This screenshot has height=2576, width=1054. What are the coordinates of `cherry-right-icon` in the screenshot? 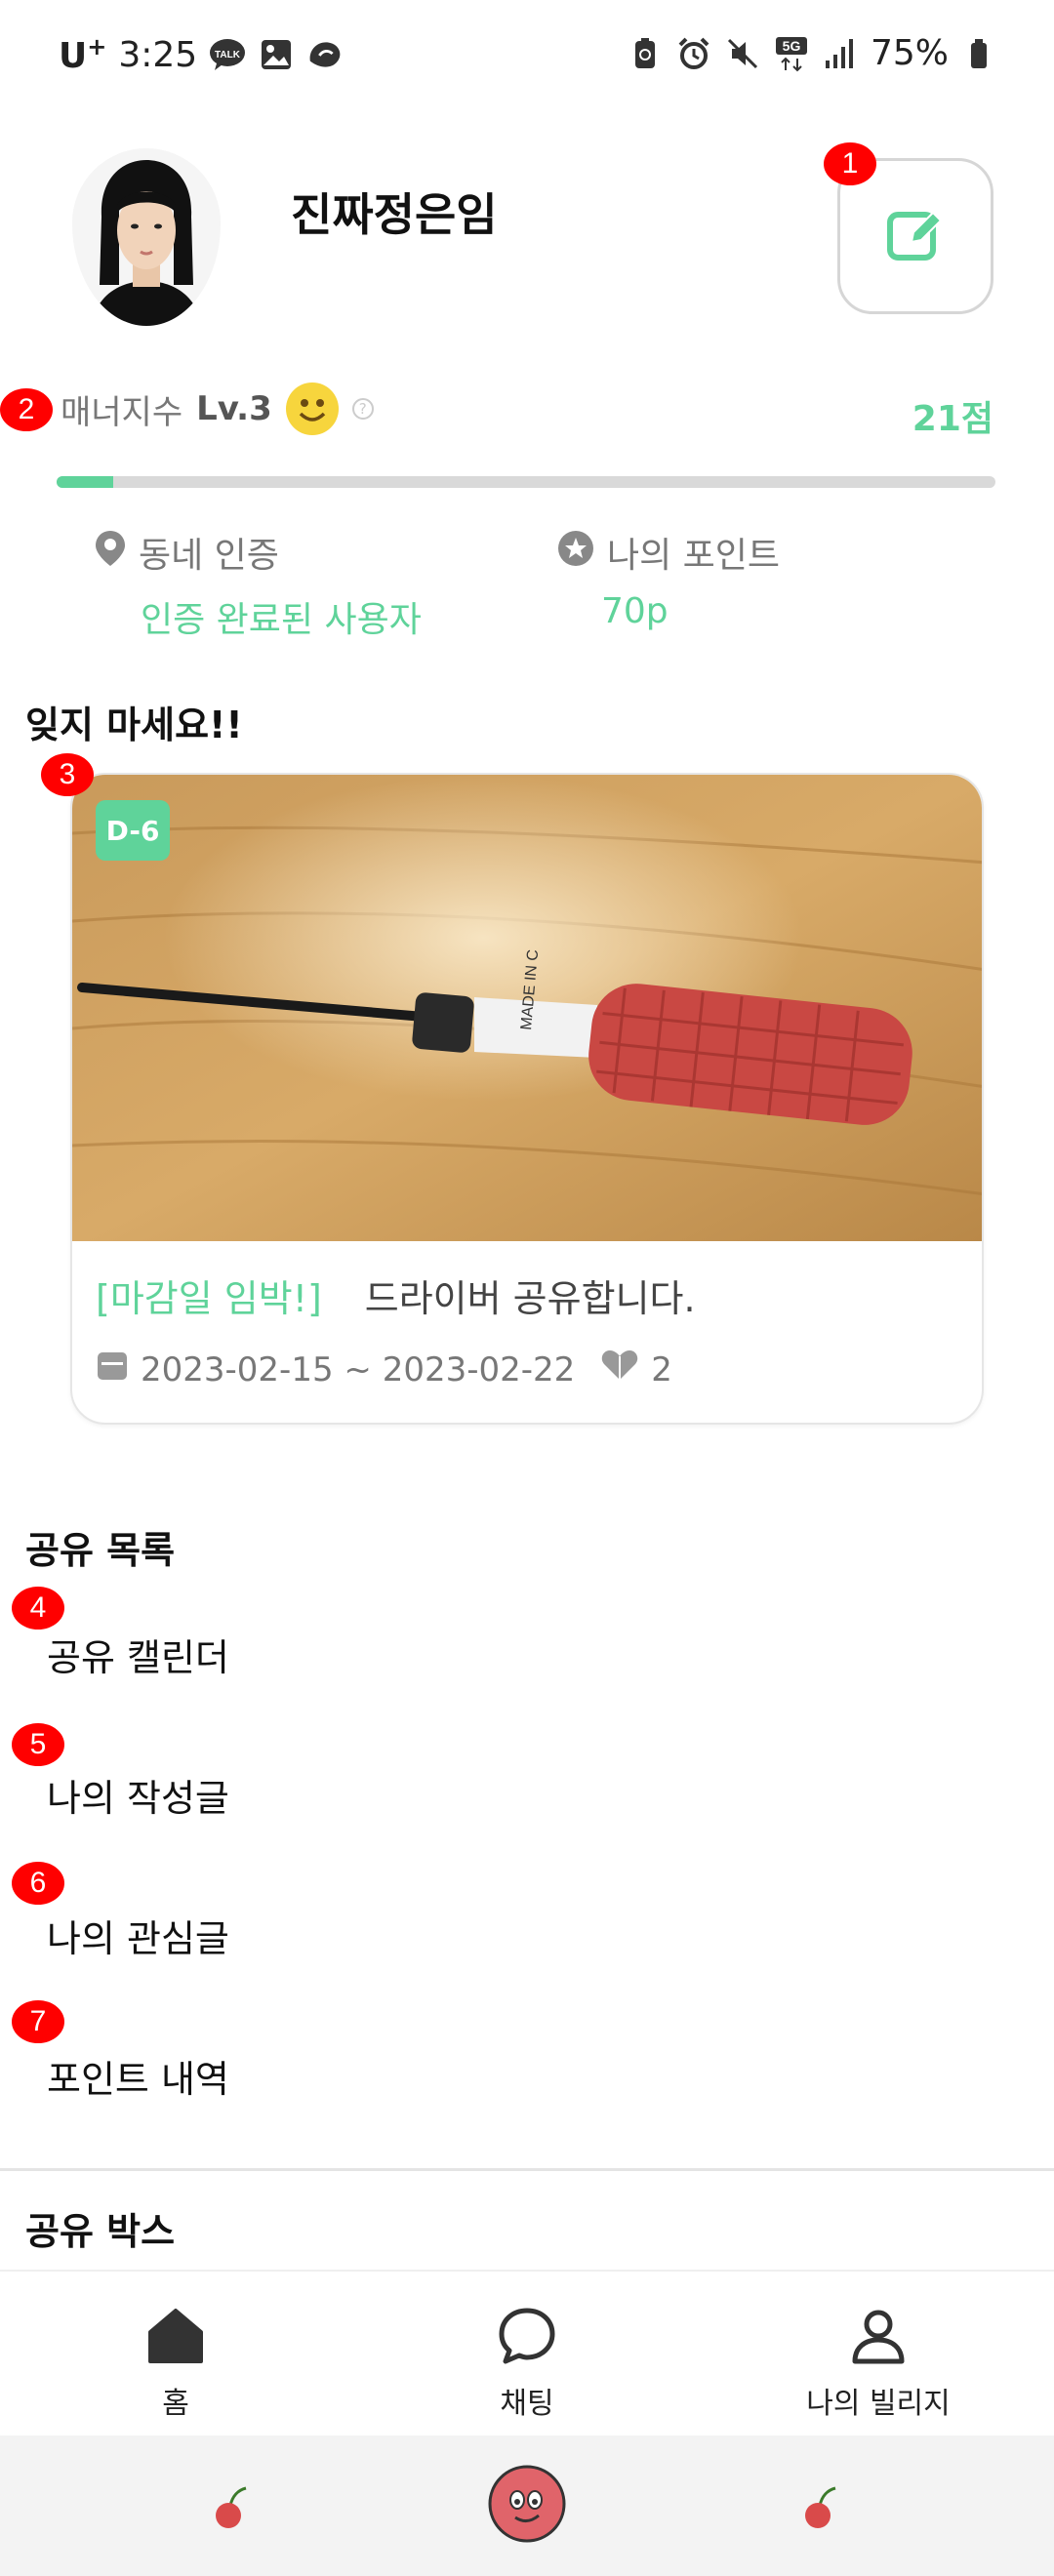 It's located at (820, 2509).